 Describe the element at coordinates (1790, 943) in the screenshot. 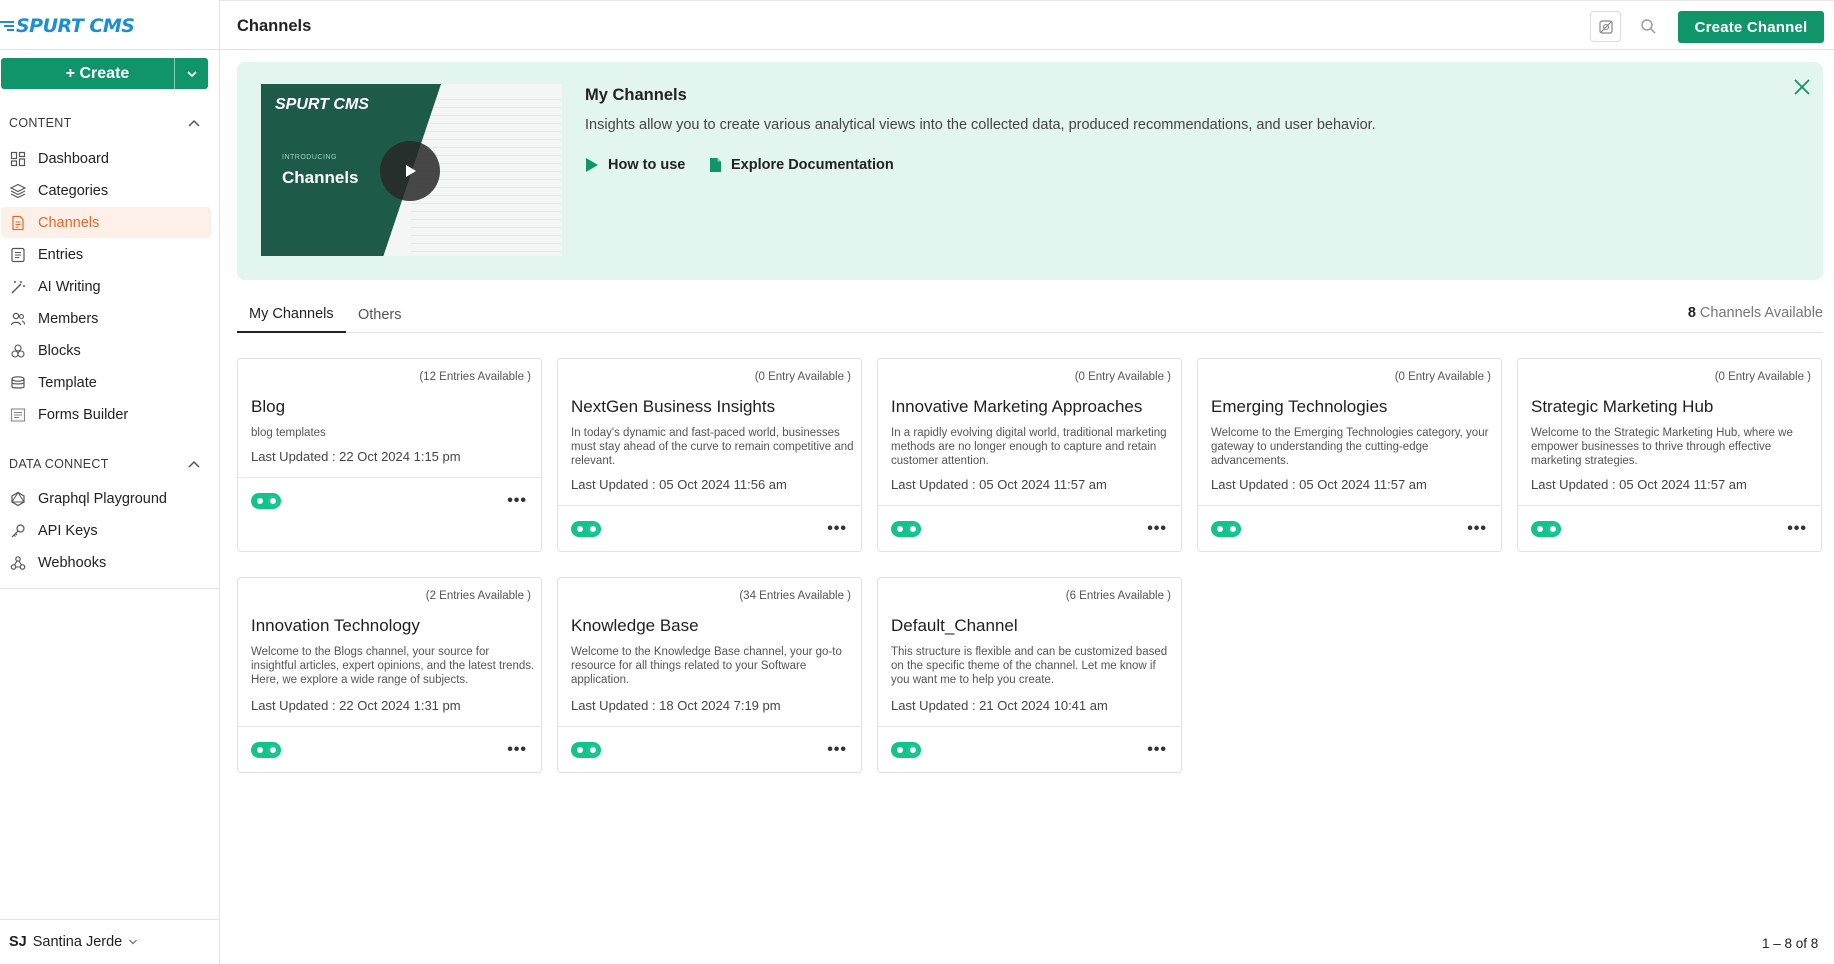

I see `pagination-info: 1 – 8 of 8` at that location.